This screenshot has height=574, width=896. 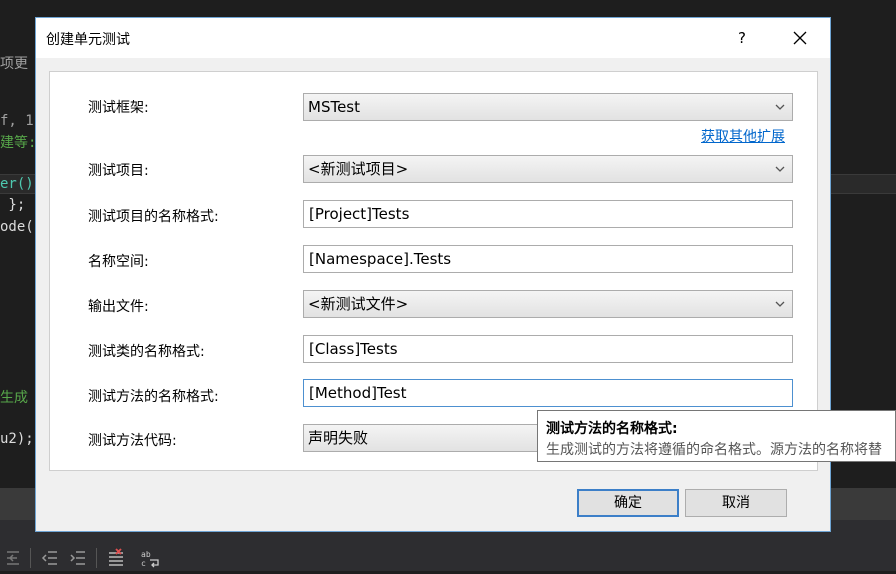 I want to click on method-code-value: 声明失败, so click(x=338, y=438).